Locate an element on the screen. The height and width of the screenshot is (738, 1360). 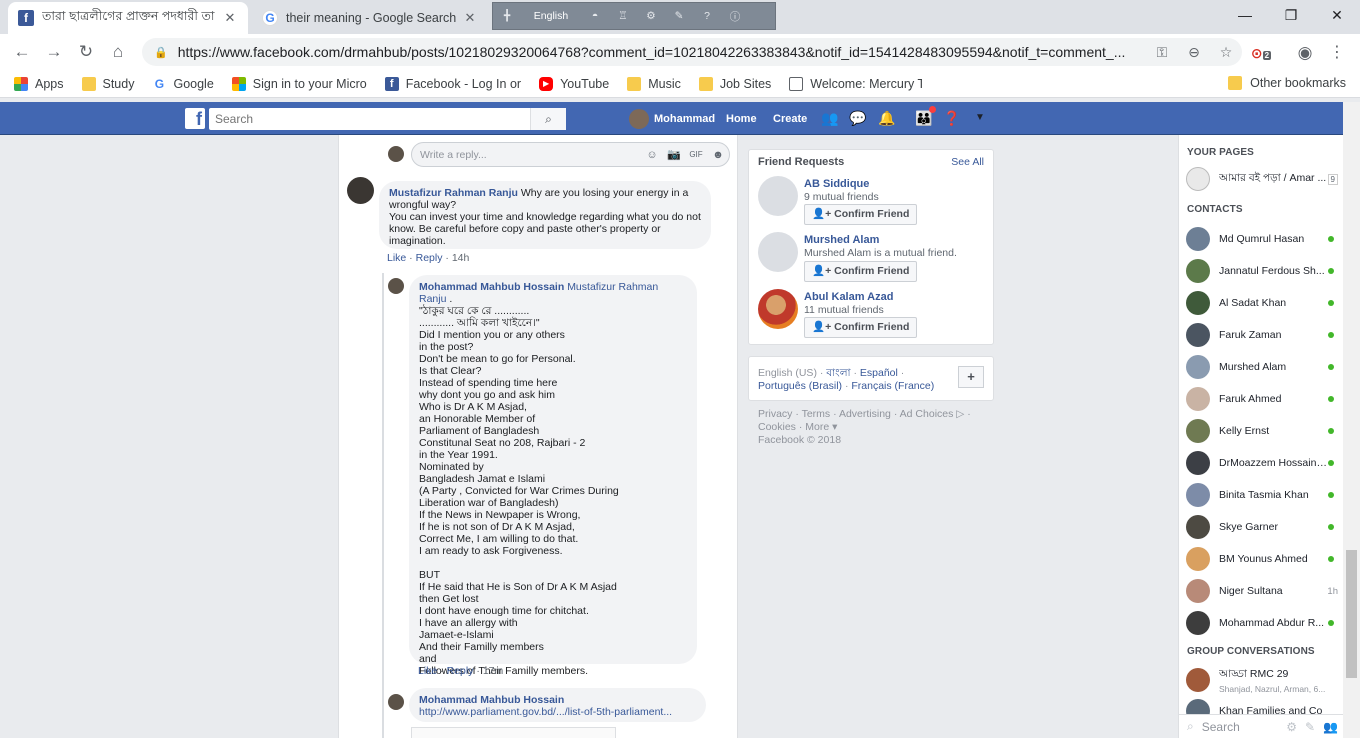
home-icon: ⌂ is located at coordinates (118, 52).